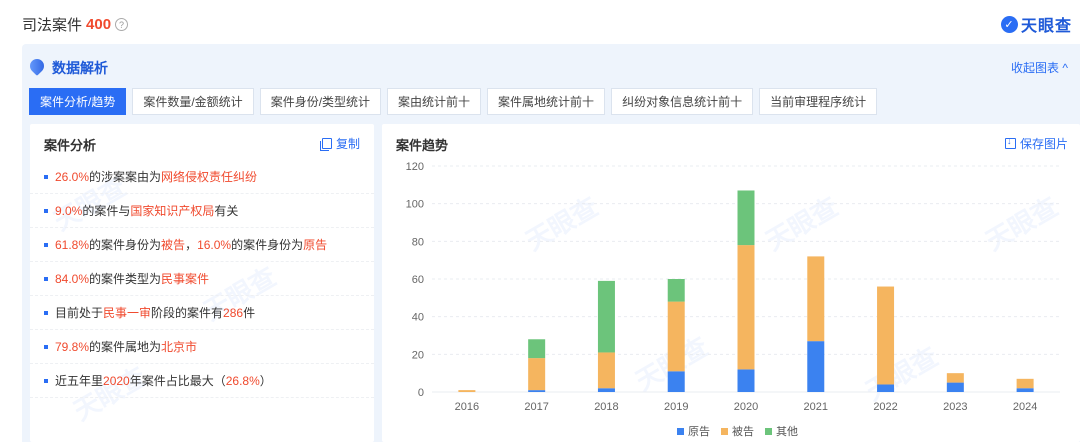 The height and width of the screenshot is (442, 1080). I want to click on tab-1: 案件数量/金额统计, so click(193, 101).